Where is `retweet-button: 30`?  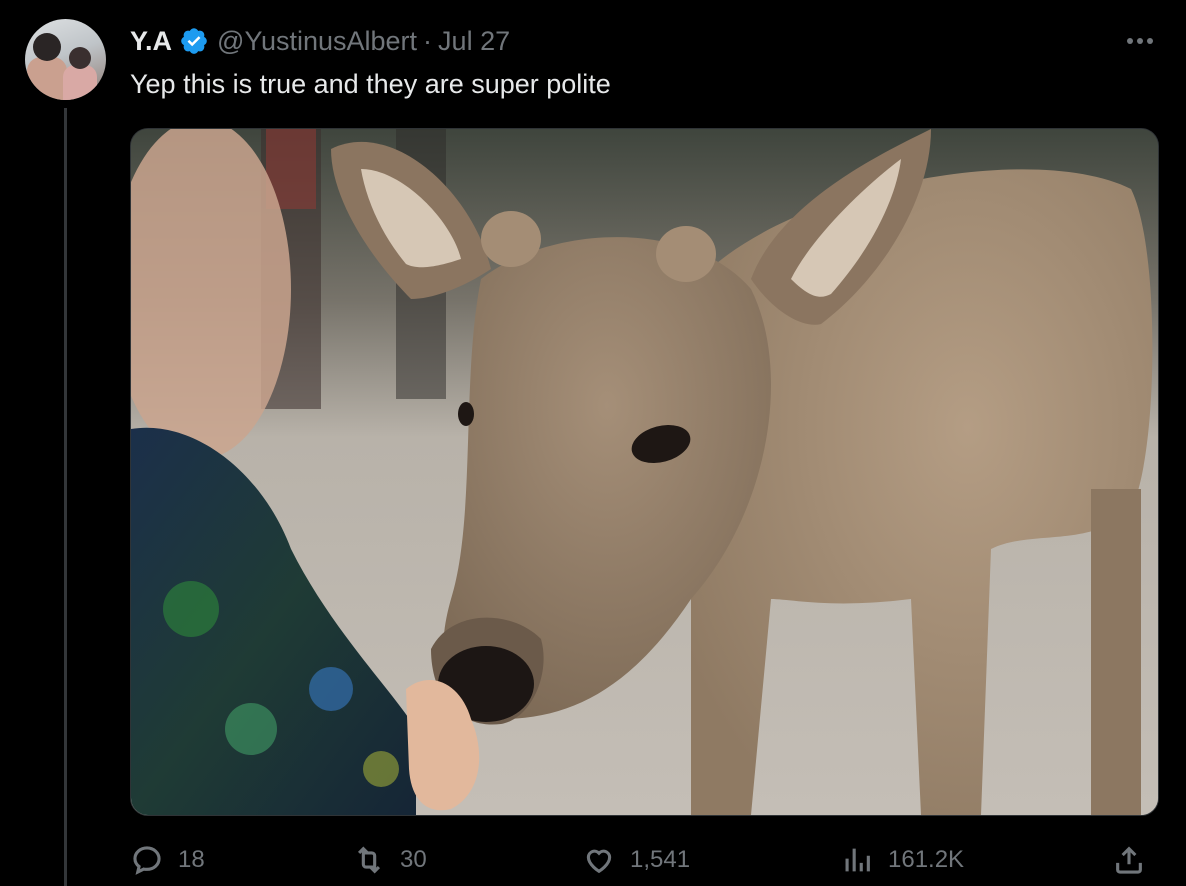 retweet-button: 30 is located at coordinates (389, 860).